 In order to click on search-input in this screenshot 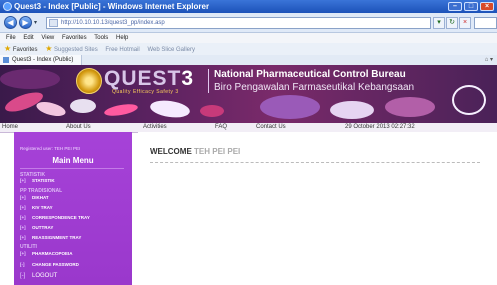, I will do `click(485, 23)`.